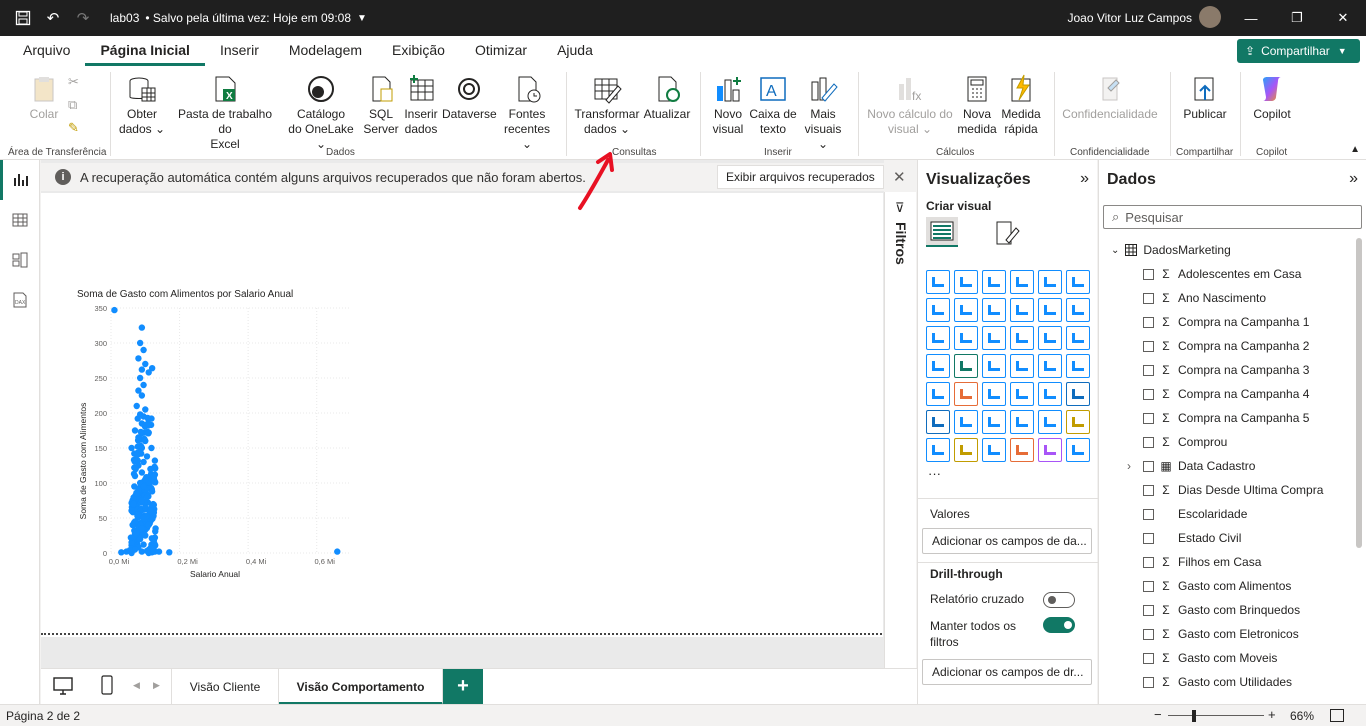 Image resolution: width=1366 pixels, height=726 pixels. What do you see at coordinates (800, 177) in the screenshot?
I see `view-recovered-files-button: Exibir arquivos recuperados` at bounding box center [800, 177].